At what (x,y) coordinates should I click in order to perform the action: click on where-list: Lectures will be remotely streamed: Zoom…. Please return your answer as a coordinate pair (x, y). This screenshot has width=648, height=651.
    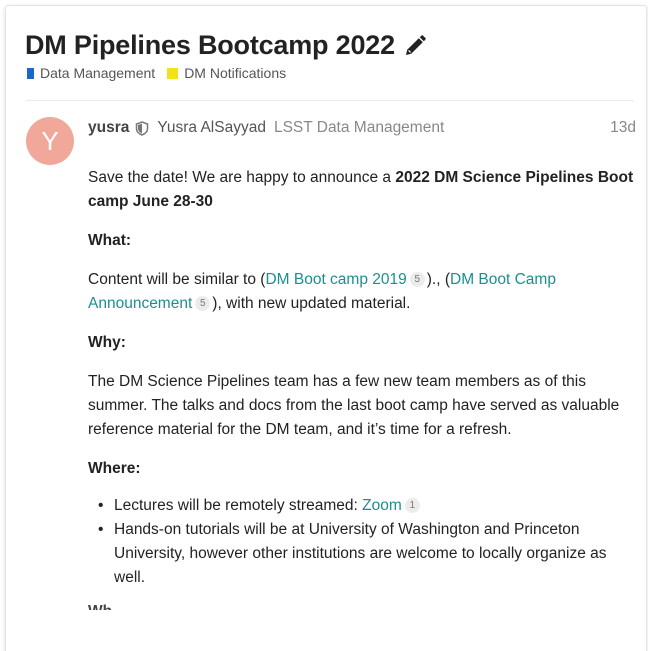
    Looking at the image, I should click on (369, 542).